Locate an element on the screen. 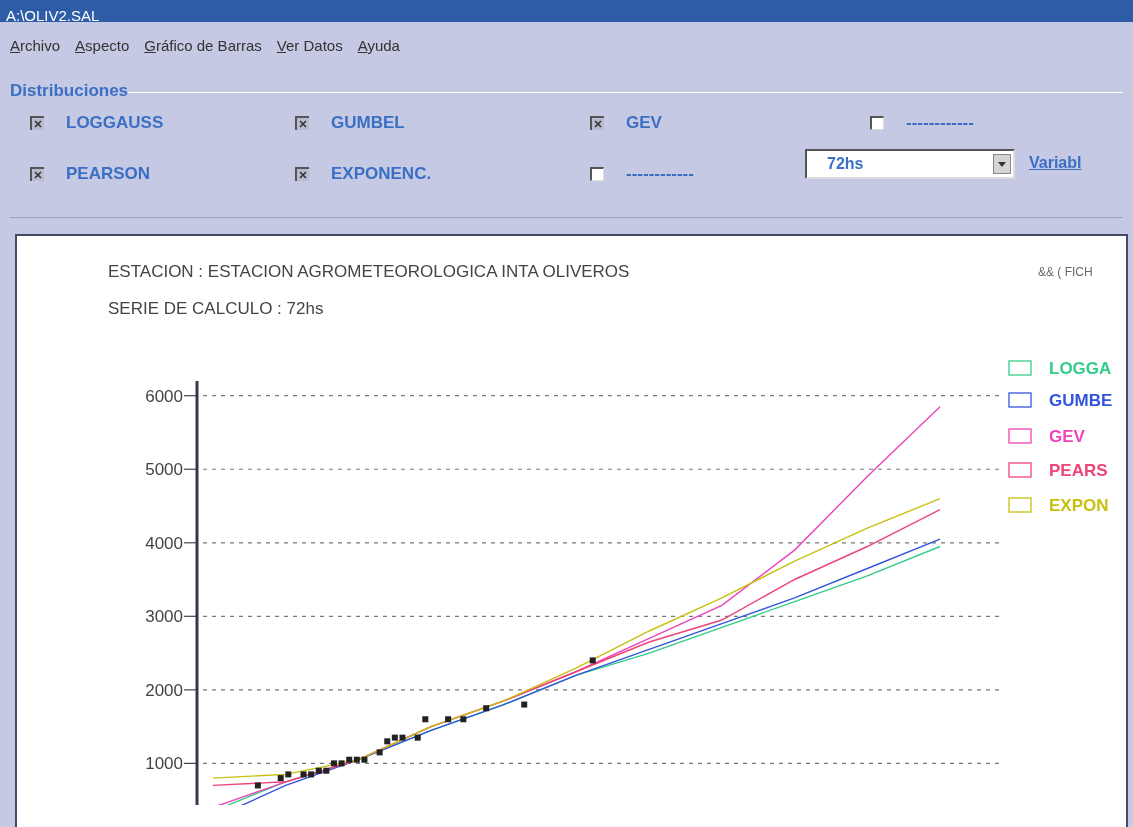 This screenshot has width=1133, height=827. checkbox-label: GEV is located at coordinates (644, 123).